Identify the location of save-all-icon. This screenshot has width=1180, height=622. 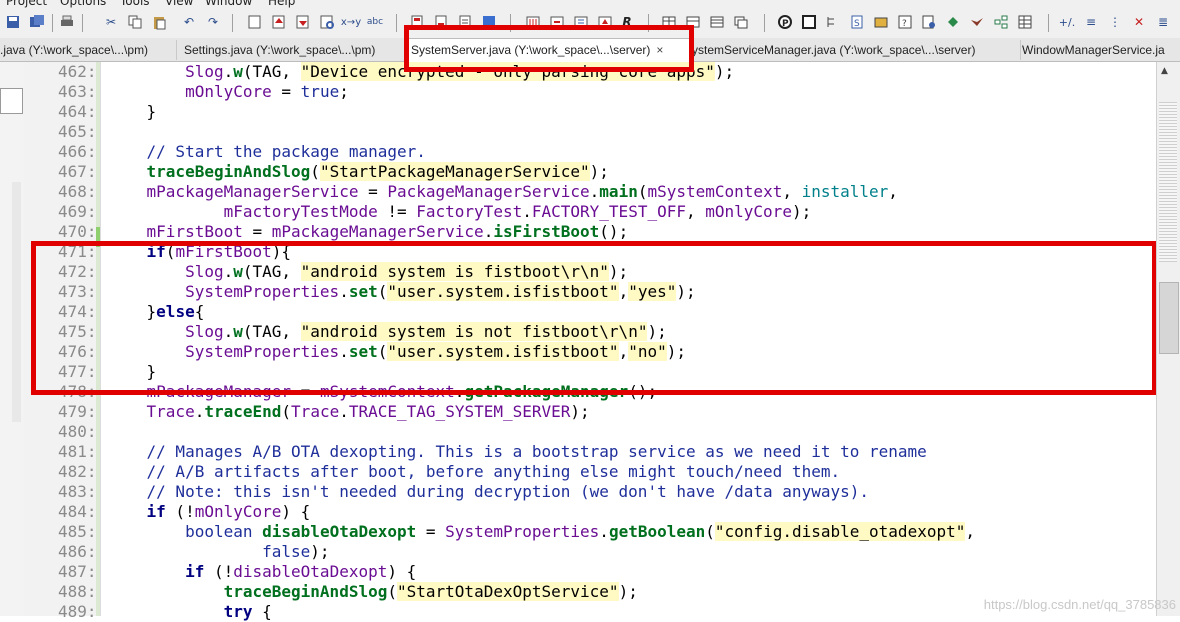
(37, 22).